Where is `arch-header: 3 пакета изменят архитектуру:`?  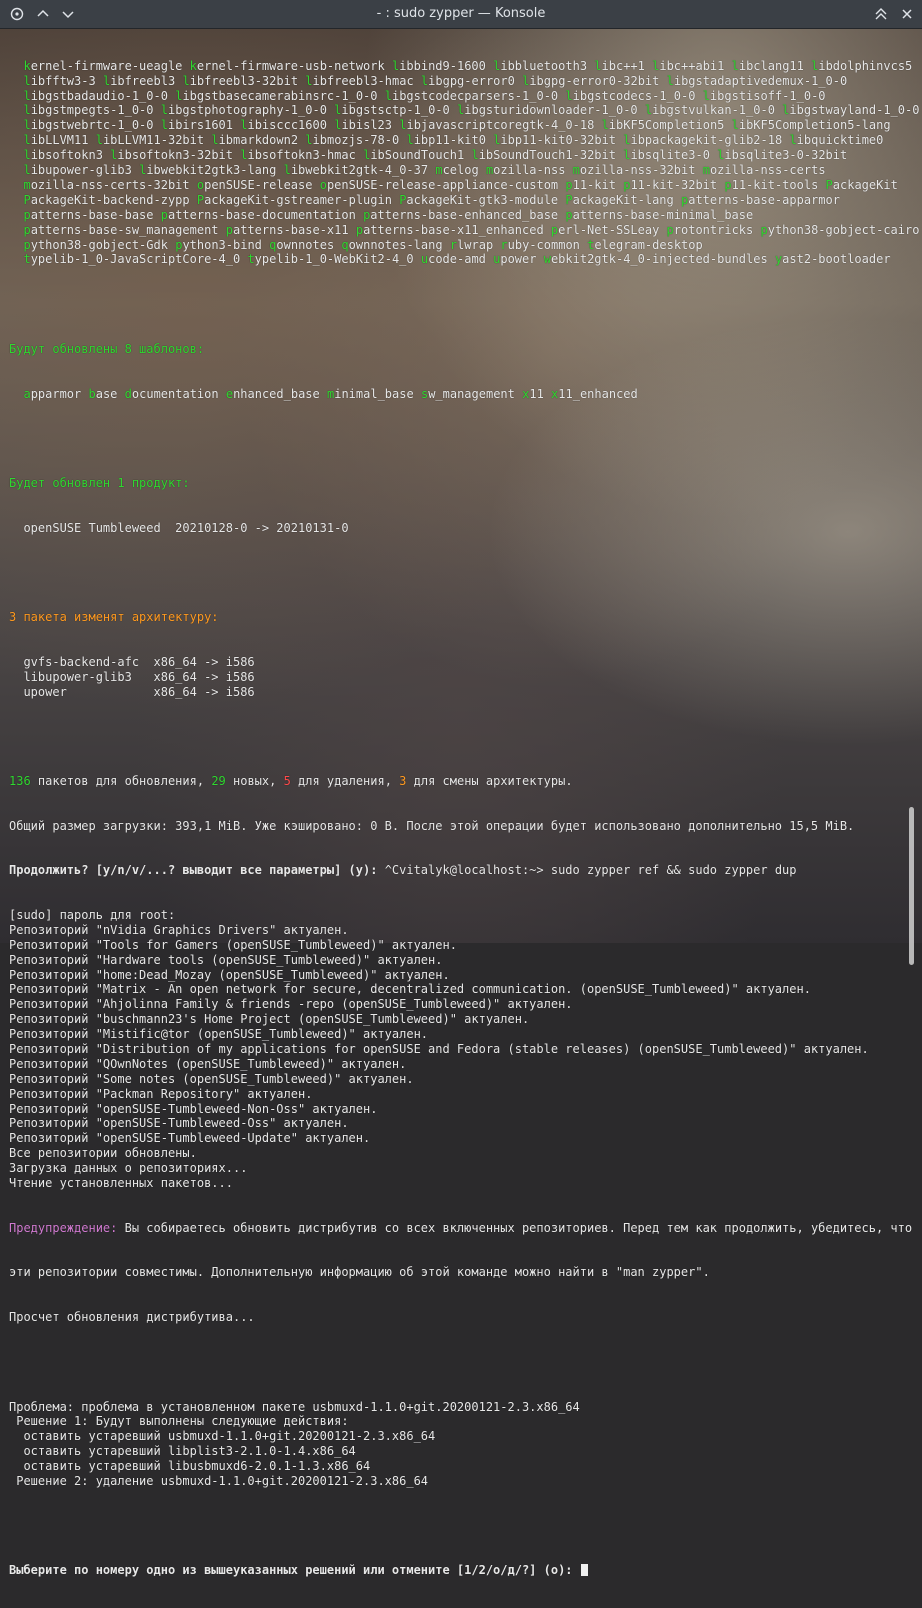
arch-header: 3 пакета изменят архитектуру: is located at coordinates (114, 617).